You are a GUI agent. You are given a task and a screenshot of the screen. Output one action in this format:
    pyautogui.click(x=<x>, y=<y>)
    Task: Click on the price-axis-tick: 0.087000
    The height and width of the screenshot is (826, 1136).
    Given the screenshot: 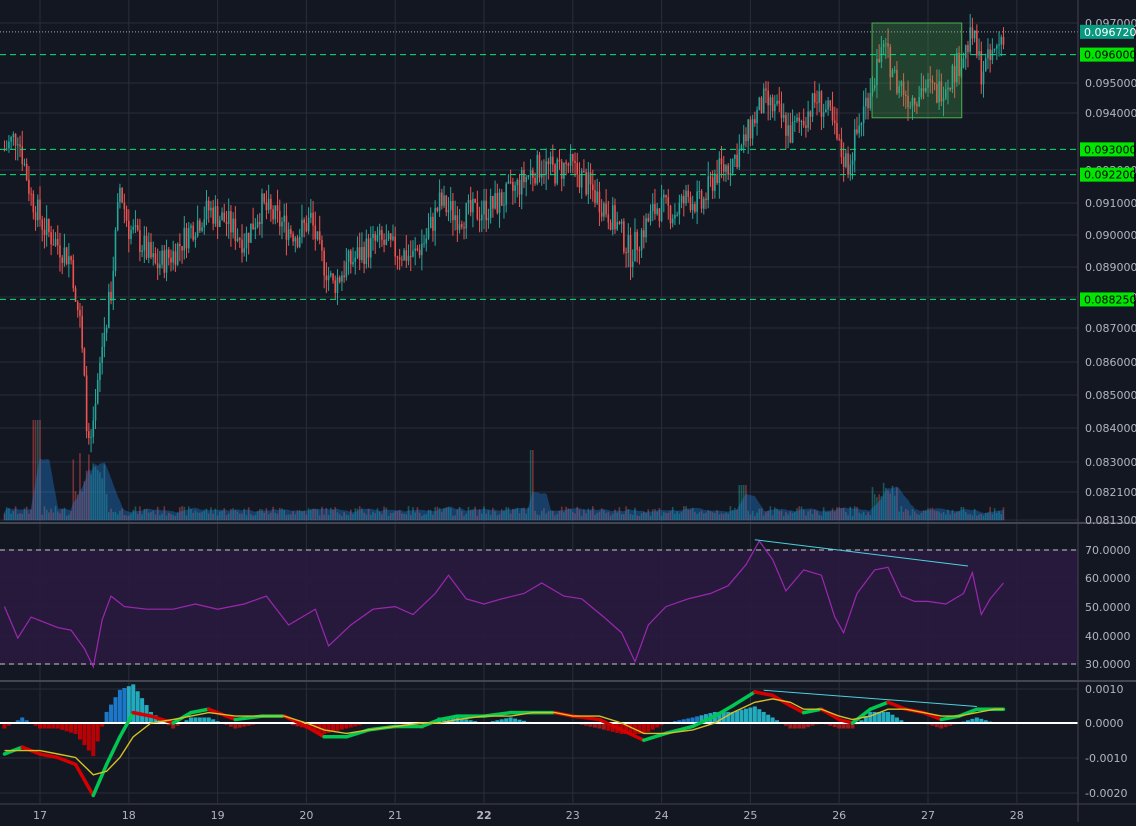 What is the action you would take?
    pyautogui.click(x=1110, y=328)
    